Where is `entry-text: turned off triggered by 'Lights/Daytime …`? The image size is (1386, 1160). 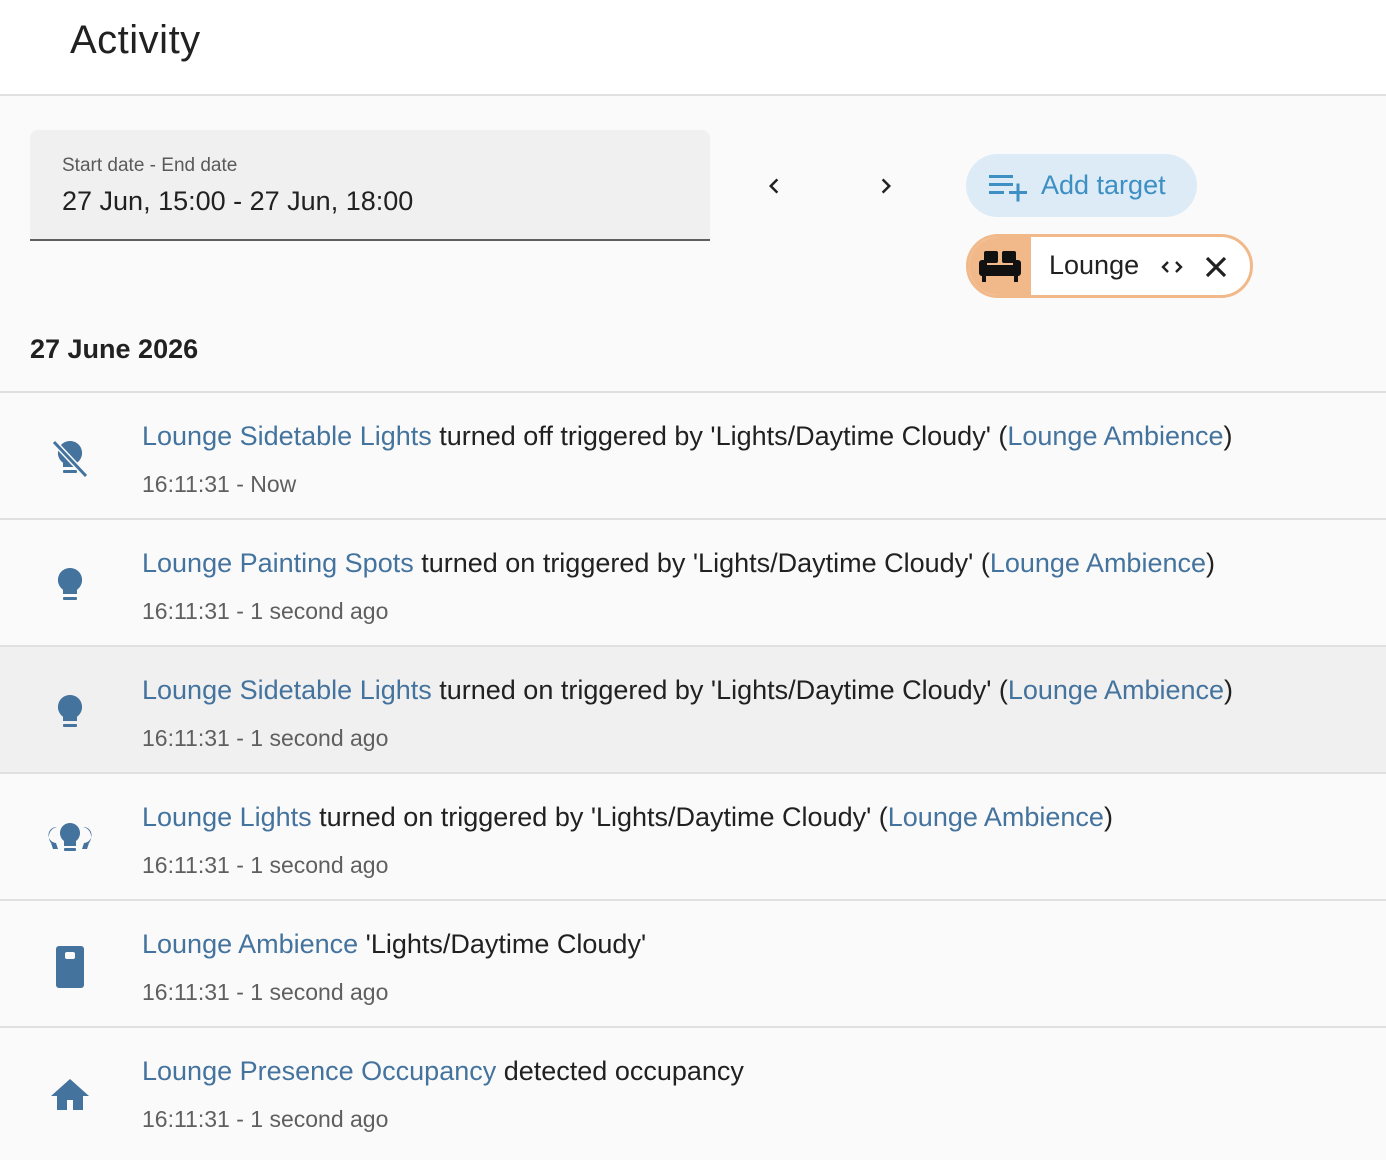
entry-text: turned off triggered by 'Lights/Daytime … is located at coordinates (719, 436).